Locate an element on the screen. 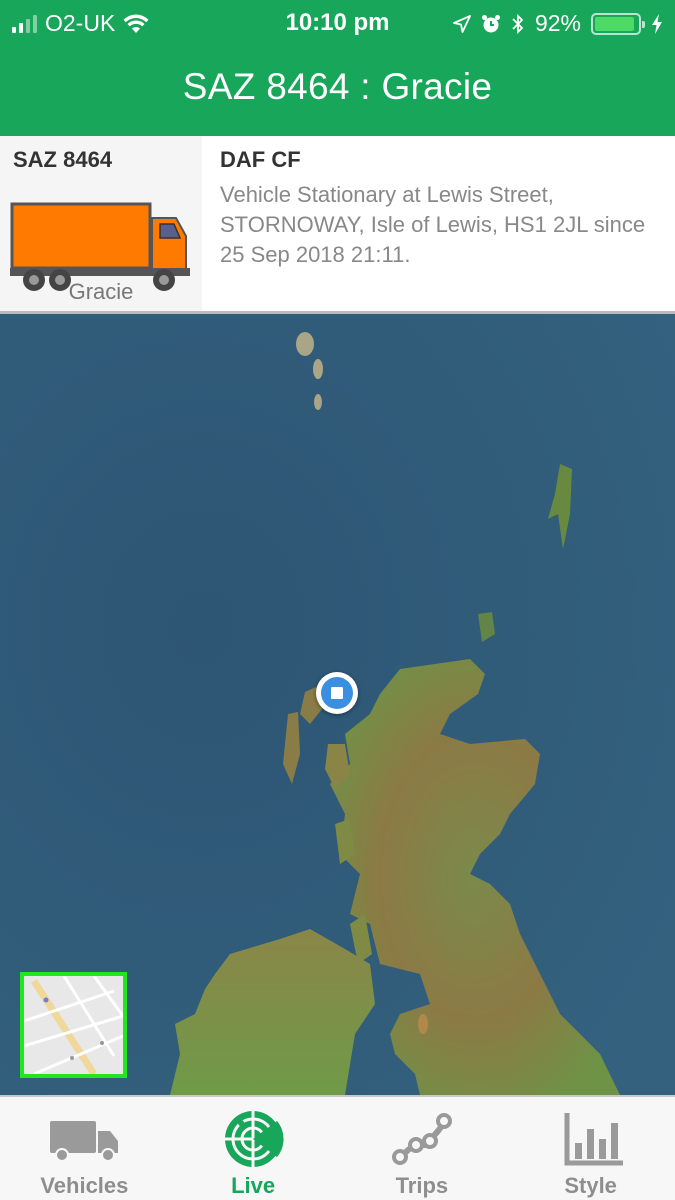  vehicle-thumbnail: SAZ 8464 Gracie is located at coordinates (101, 223).